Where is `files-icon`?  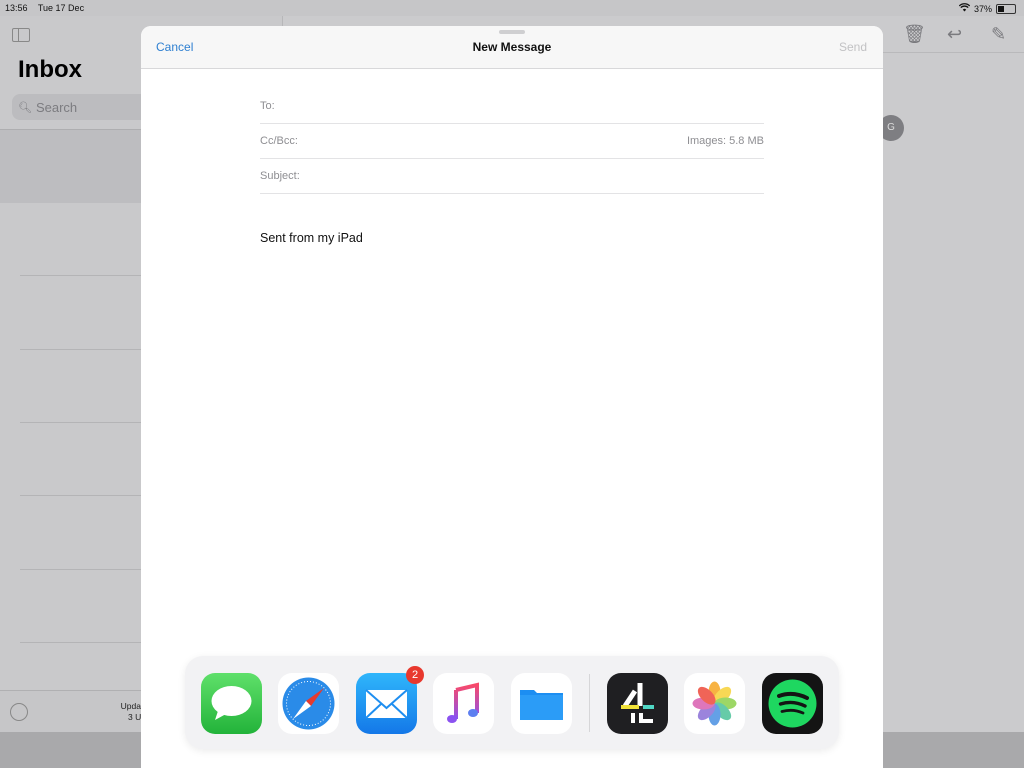 files-icon is located at coordinates (541, 705).